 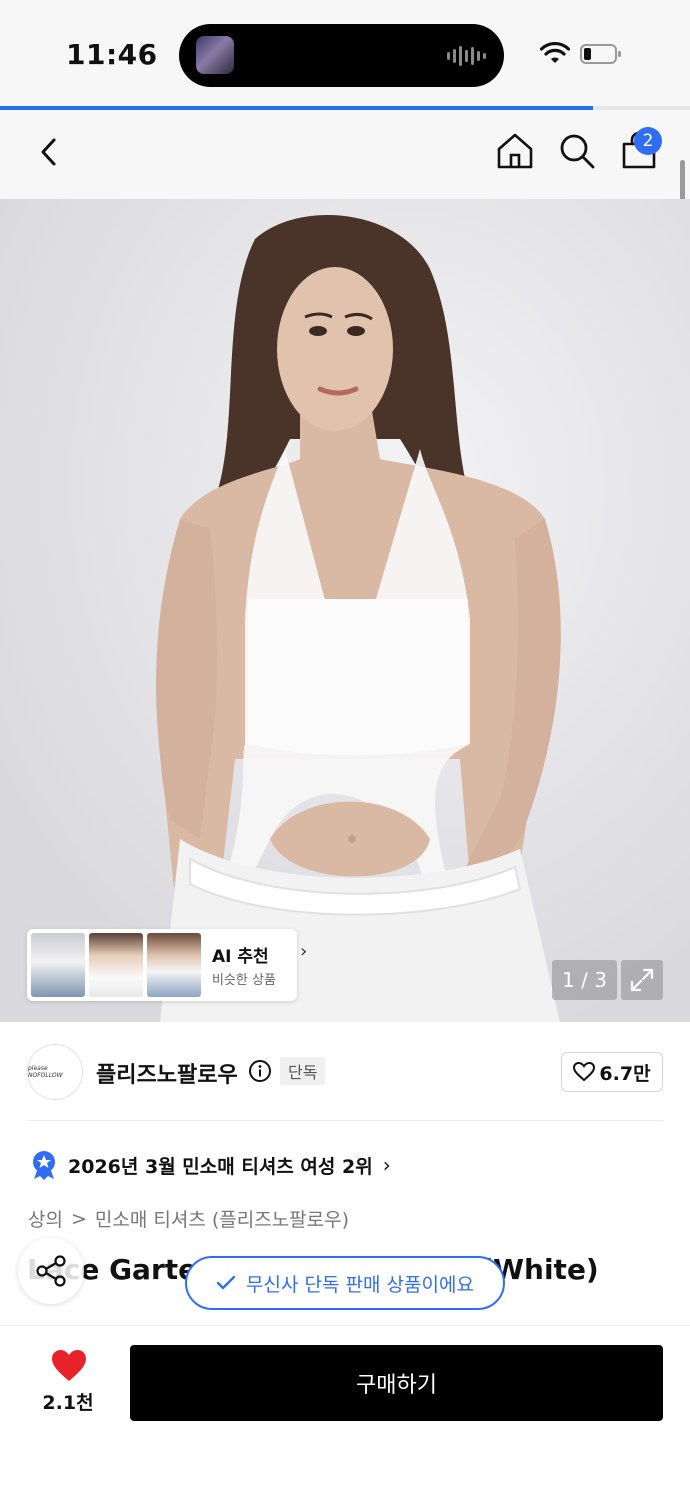 I want to click on favorite-count: 2.1천, so click(x=68, y=1403).